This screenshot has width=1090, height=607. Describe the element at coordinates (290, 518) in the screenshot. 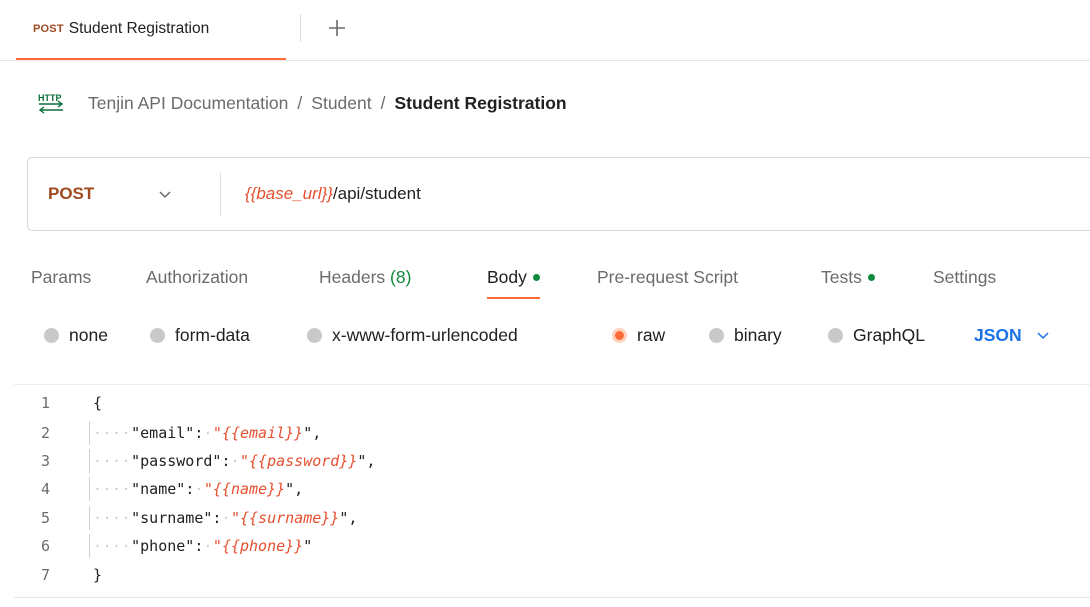

I see `json-value-variable: {{surname}}` at that location.